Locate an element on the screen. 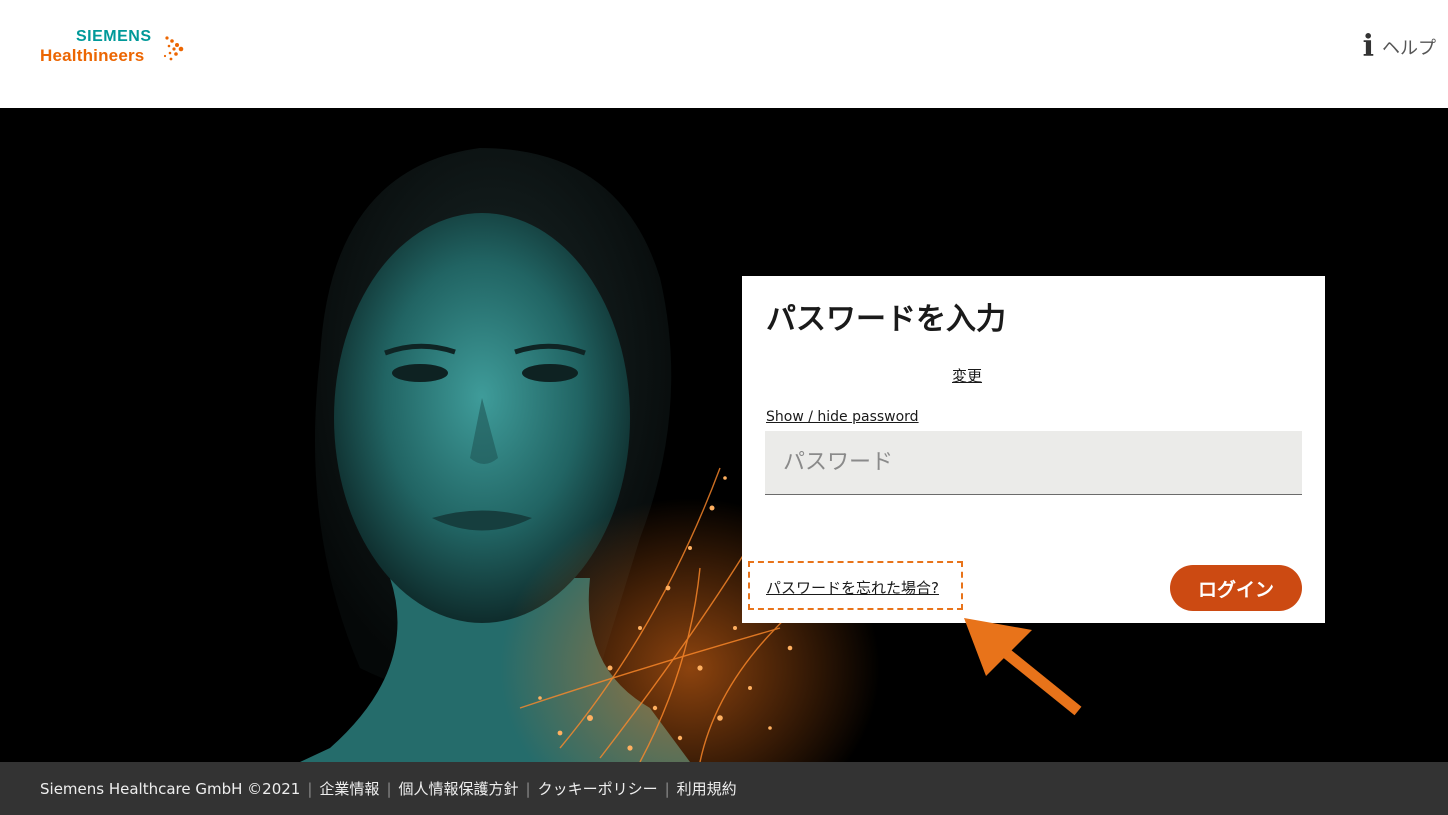  forgot-password-link: パスワードを忘れた場合? is located at coordinates (852, 587).